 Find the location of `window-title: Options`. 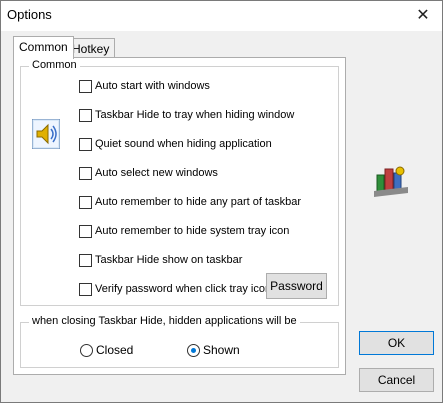

window-title: Options is located at coordinates (29, 14).